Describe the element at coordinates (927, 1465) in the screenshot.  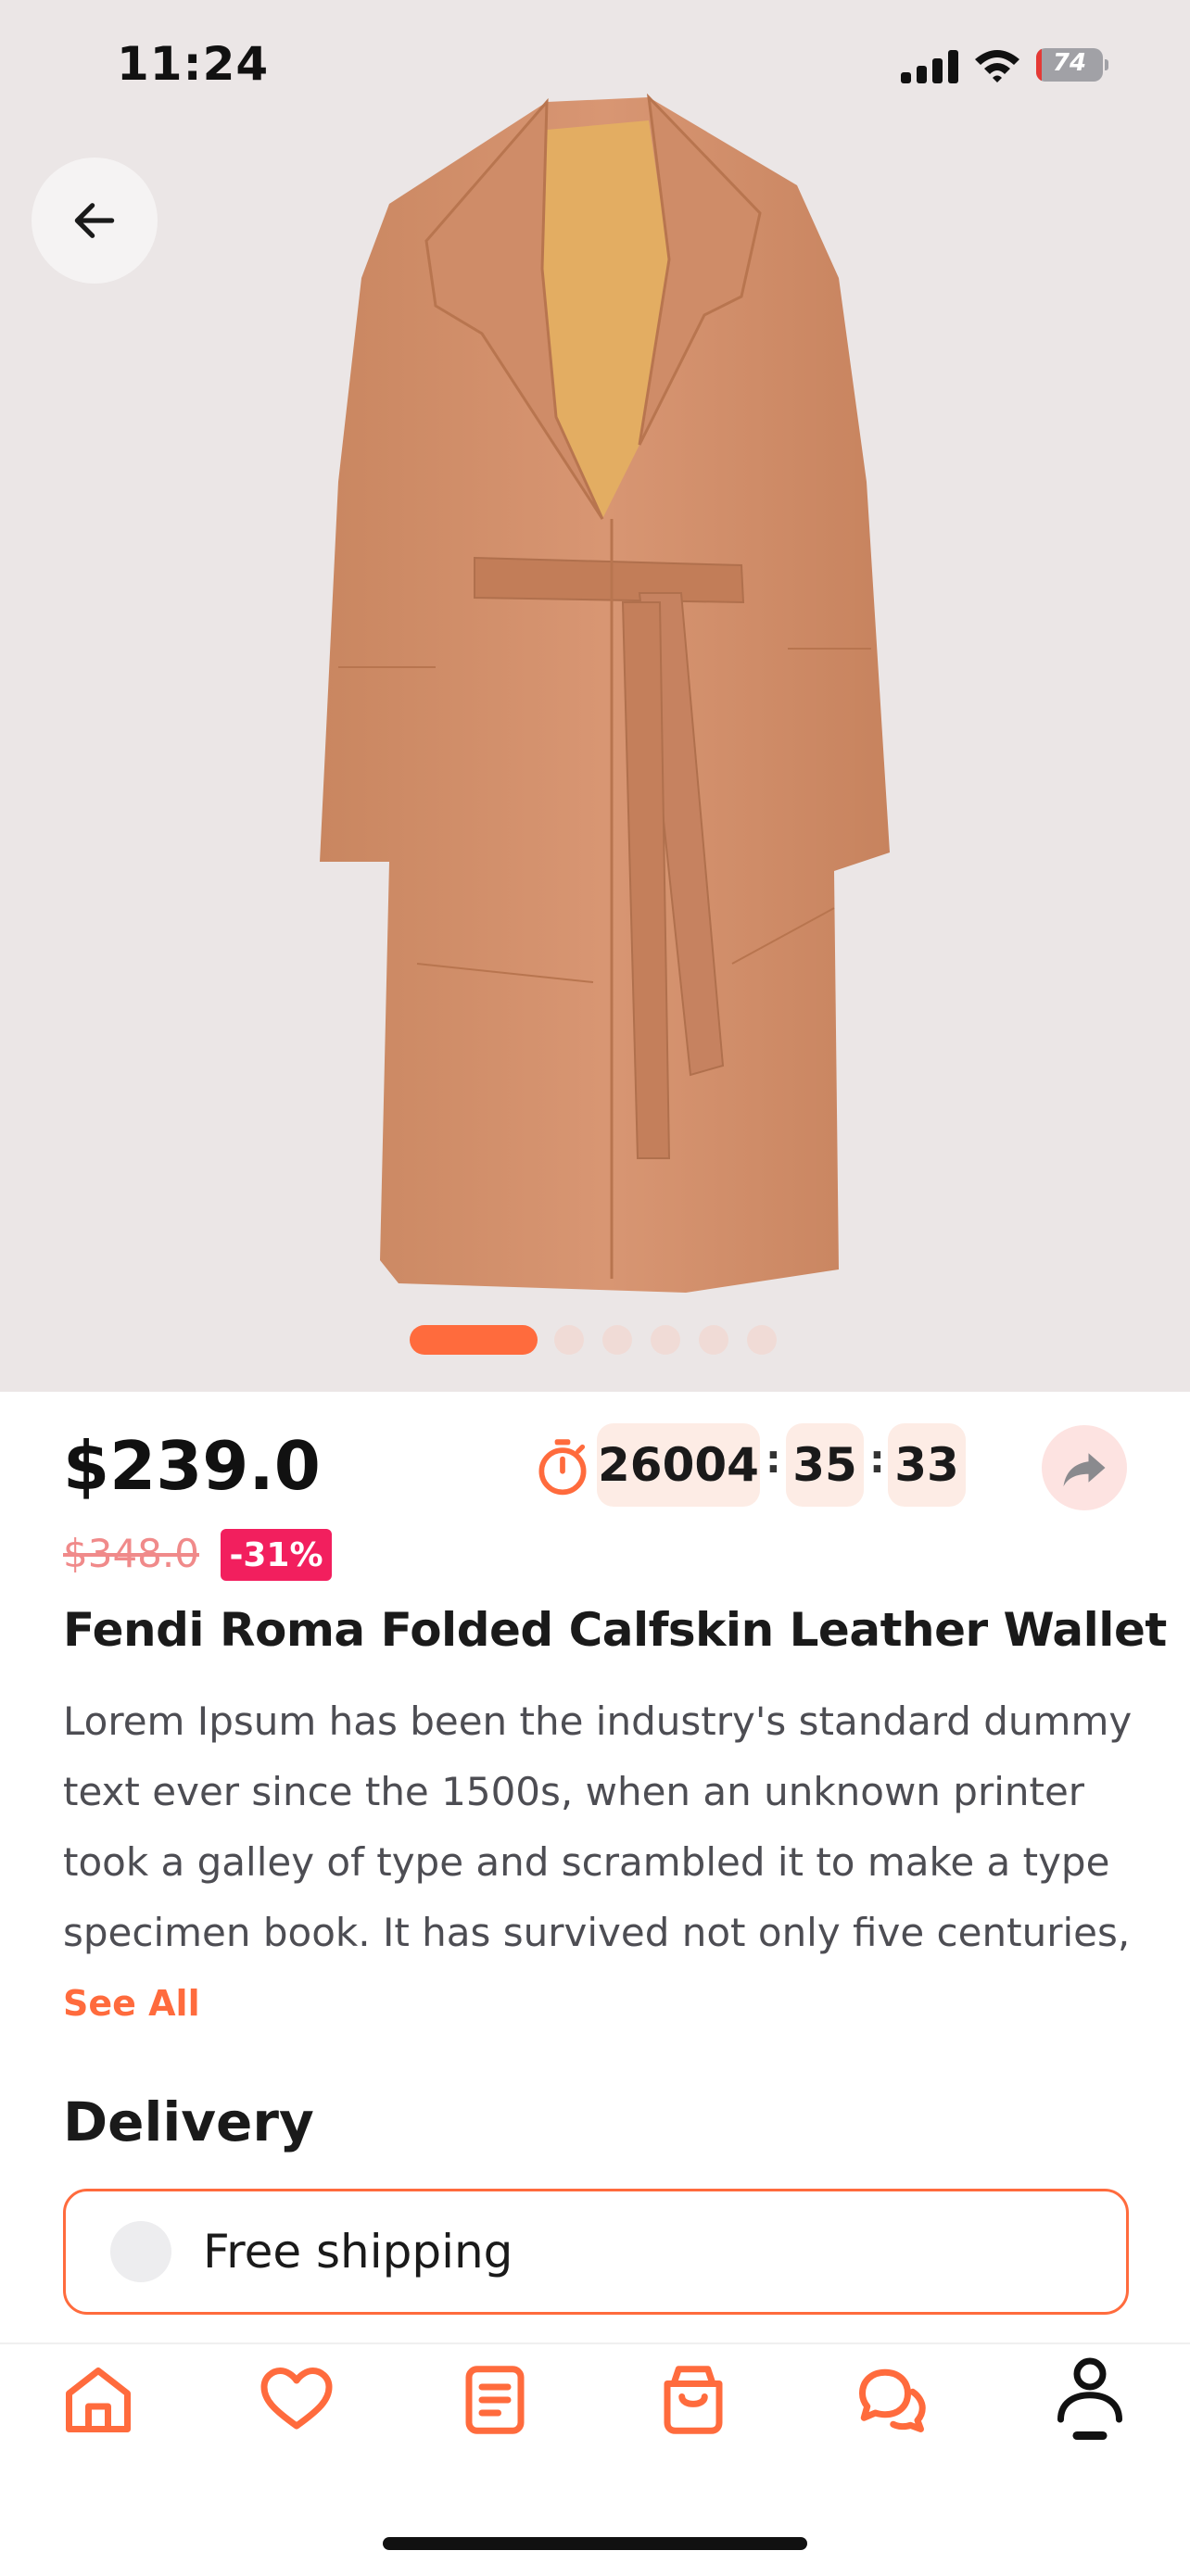
I see `countdown-seconds: 33` at that location.